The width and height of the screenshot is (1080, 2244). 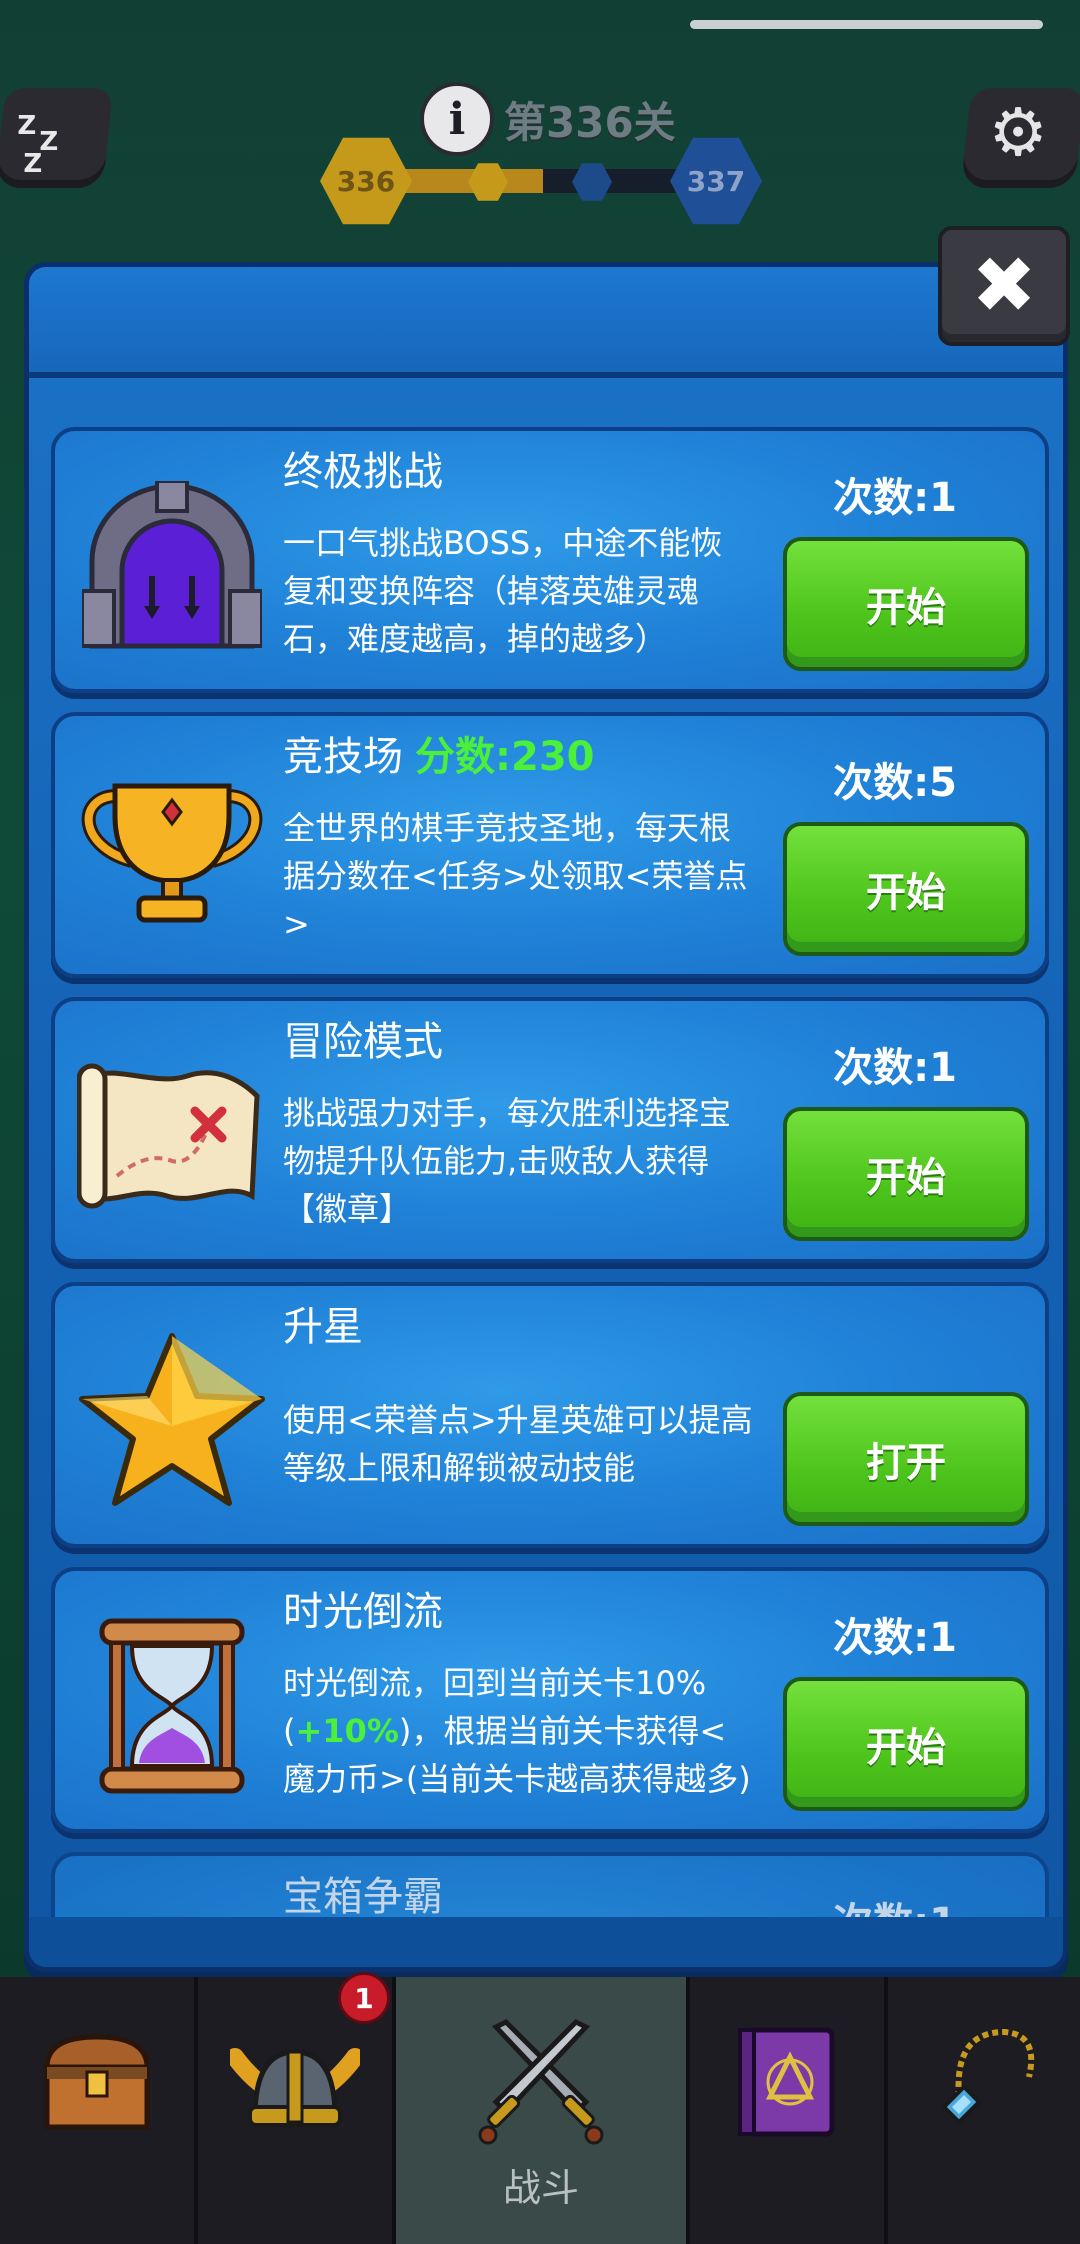 I want to click on close-icon: ✖, so click(x=1004, y=286).